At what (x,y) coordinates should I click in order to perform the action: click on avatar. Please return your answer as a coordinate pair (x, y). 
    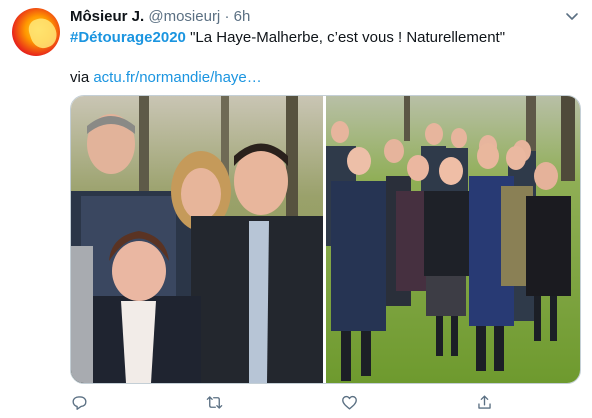
    Looking at the image, I should click on (36, 32).